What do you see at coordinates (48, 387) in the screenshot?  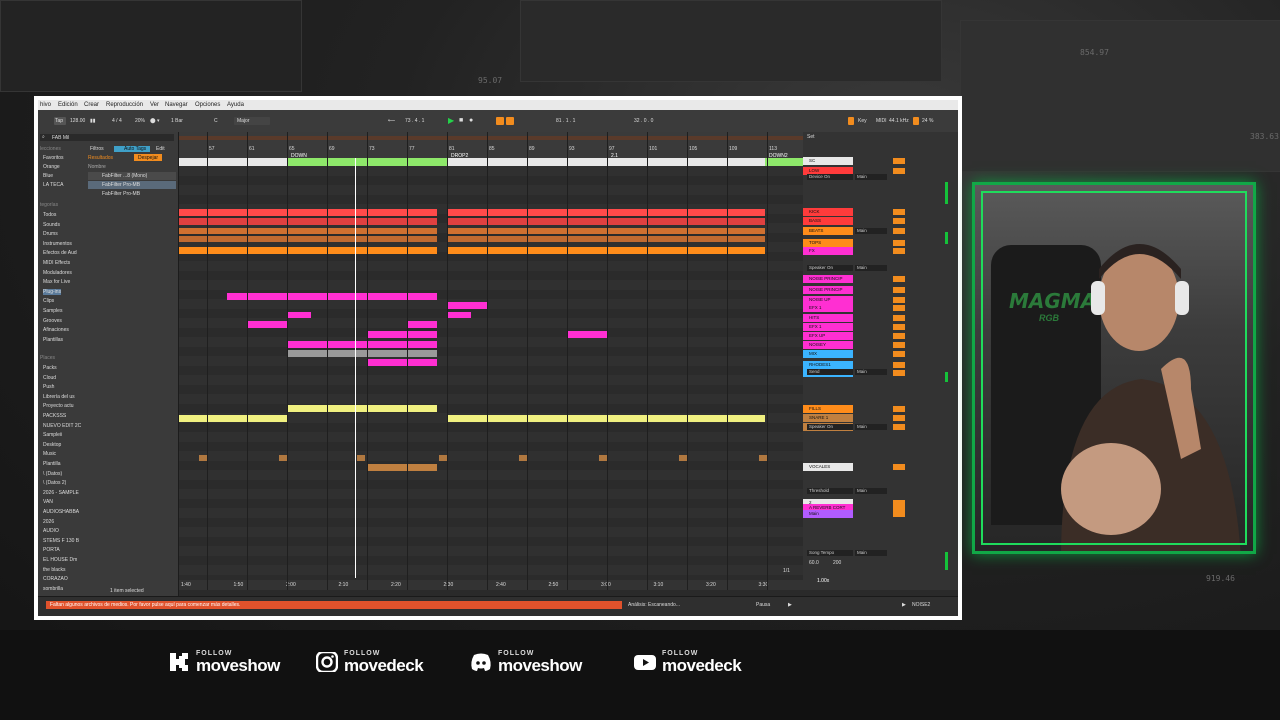 I see `place-item: Push` at bounding box center [48, 387].